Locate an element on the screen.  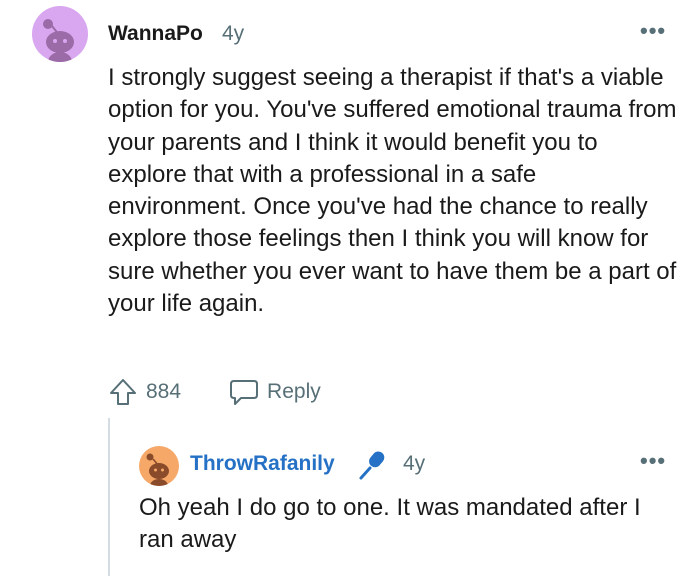
comment-more-options-button: ••• is located at coordinates (653, 31).